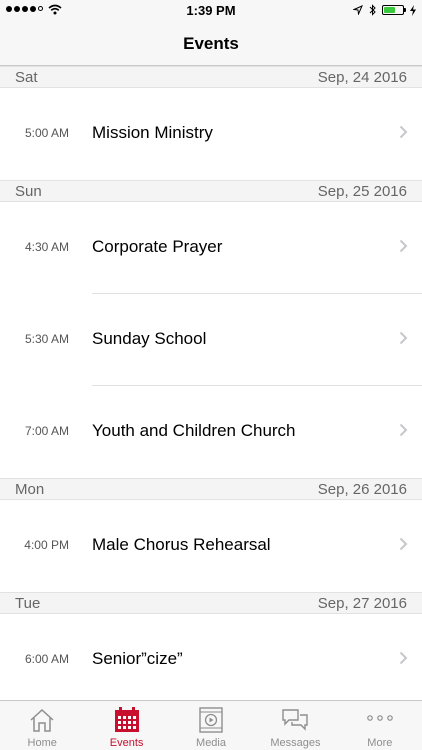 The image size is (422, 750). I want to click on tab-more: More, so click(380, 725).